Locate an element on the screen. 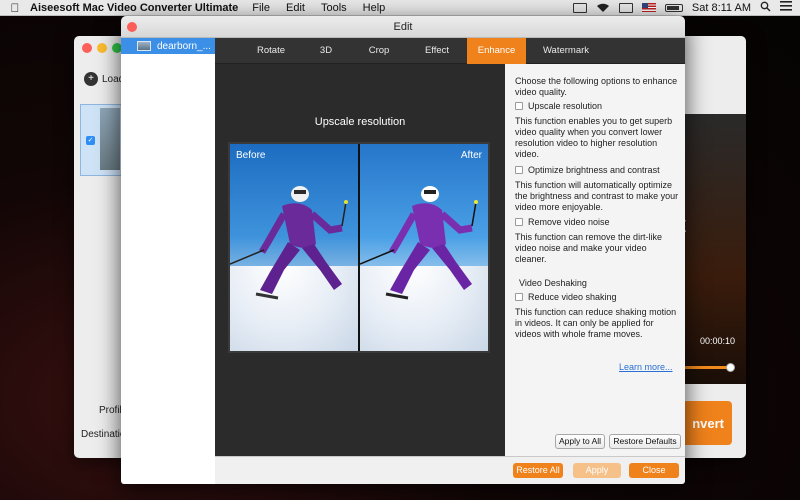 The width and height of the screenshot is (800, 500). noise-option: Remove video noise is located at coordinates (562, 222).